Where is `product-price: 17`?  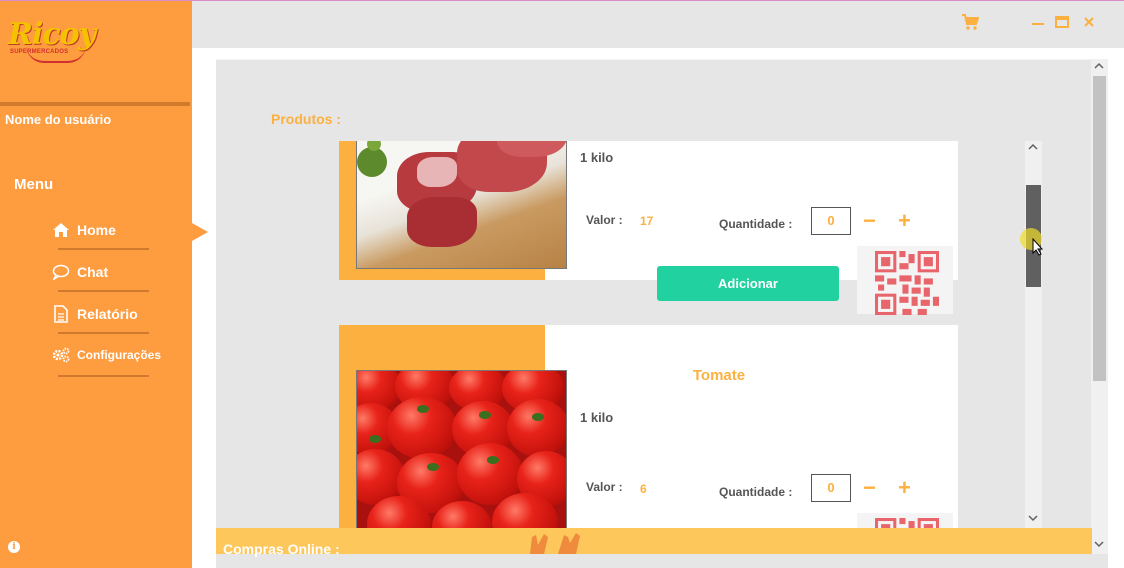 product-price: 17 is located at coordinates (647, 221).